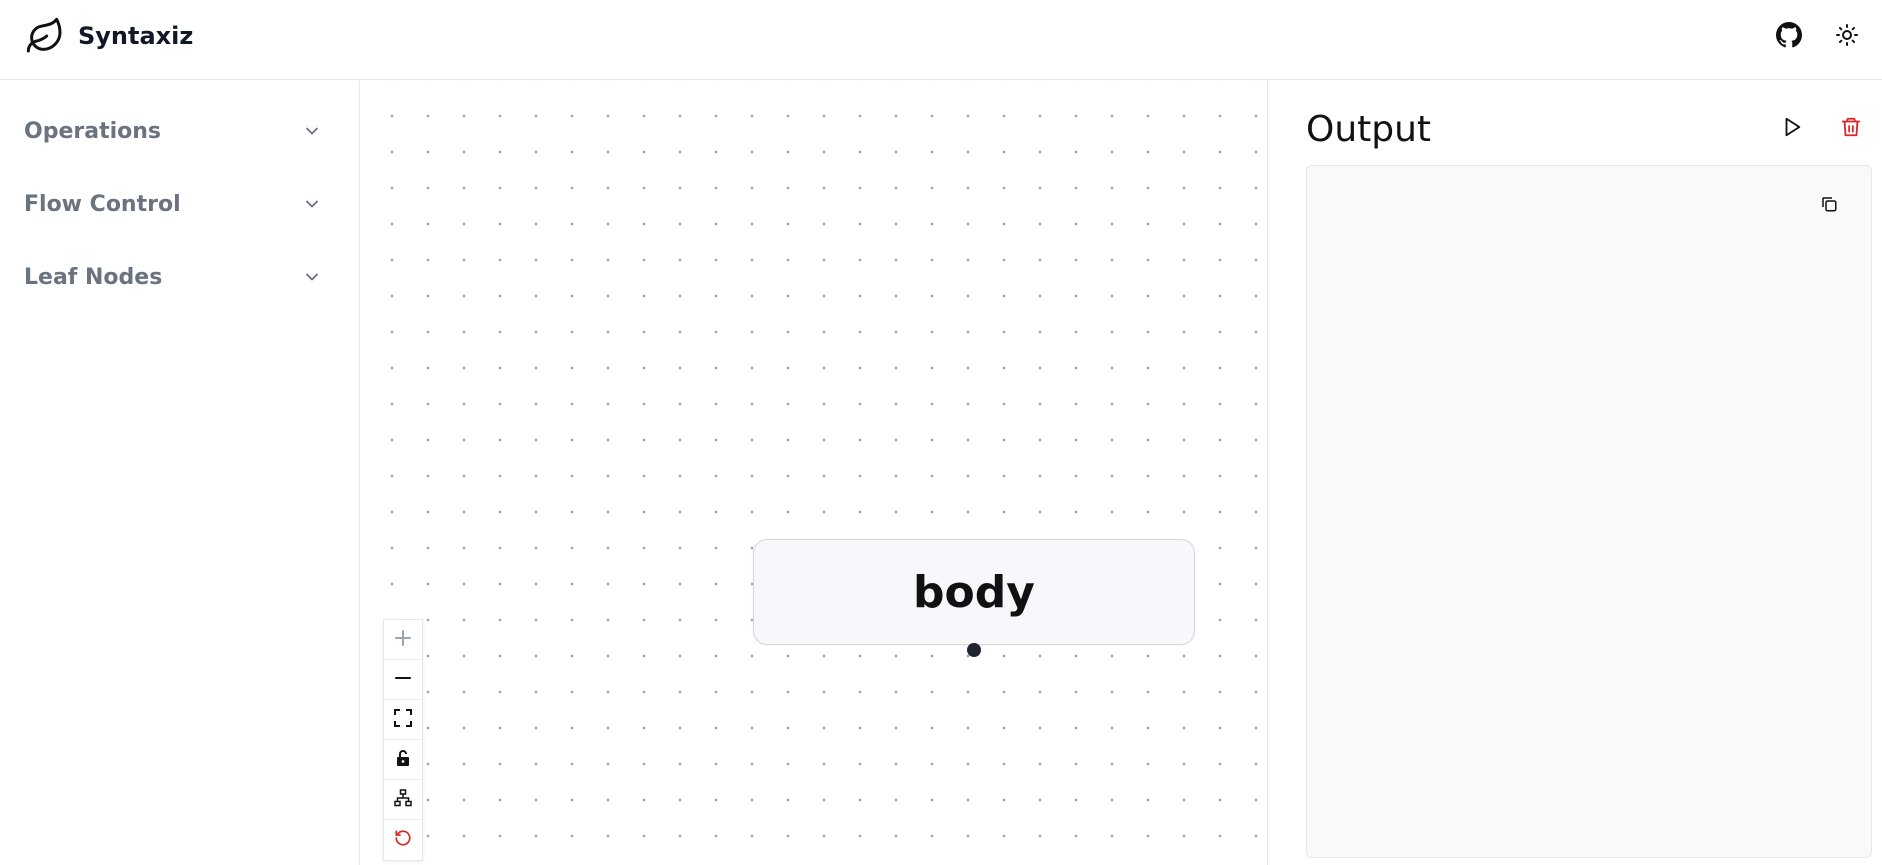  I want to click on canvas-controls, so click(403, 740).